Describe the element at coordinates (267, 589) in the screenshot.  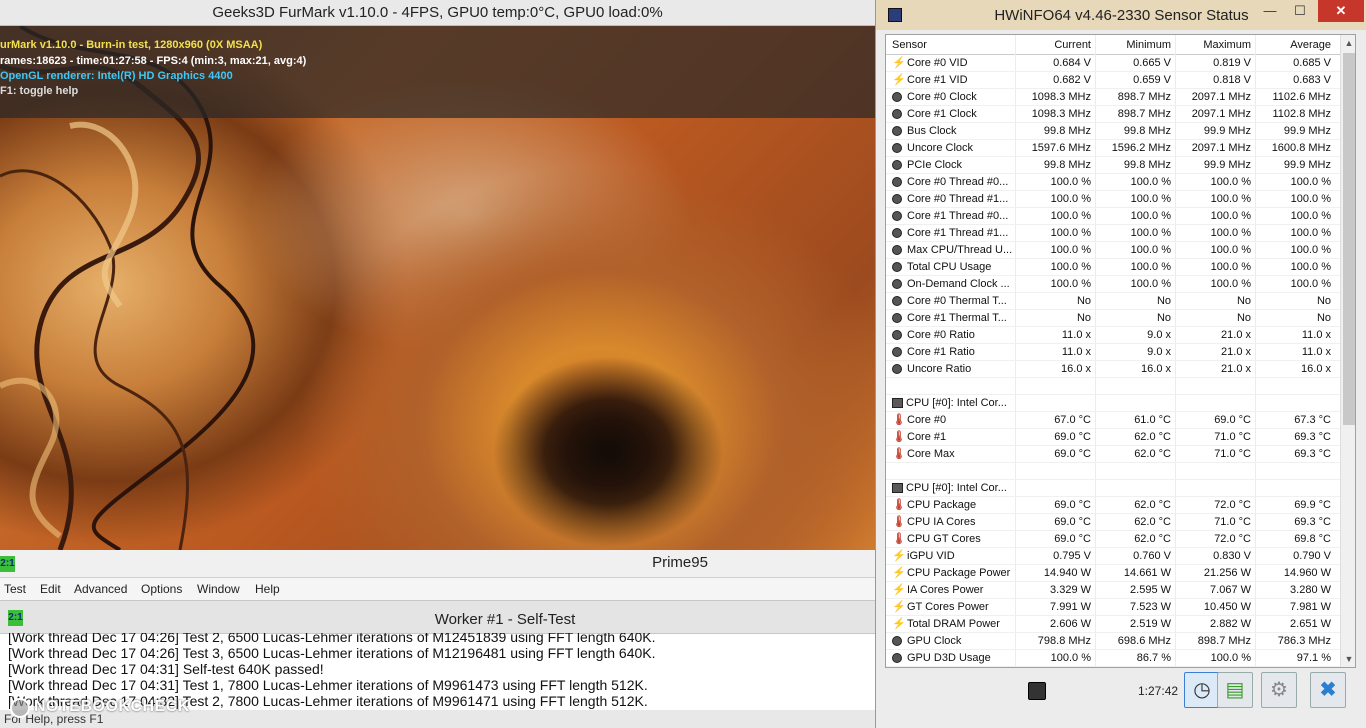
I see `menu-help: Help` at that location.